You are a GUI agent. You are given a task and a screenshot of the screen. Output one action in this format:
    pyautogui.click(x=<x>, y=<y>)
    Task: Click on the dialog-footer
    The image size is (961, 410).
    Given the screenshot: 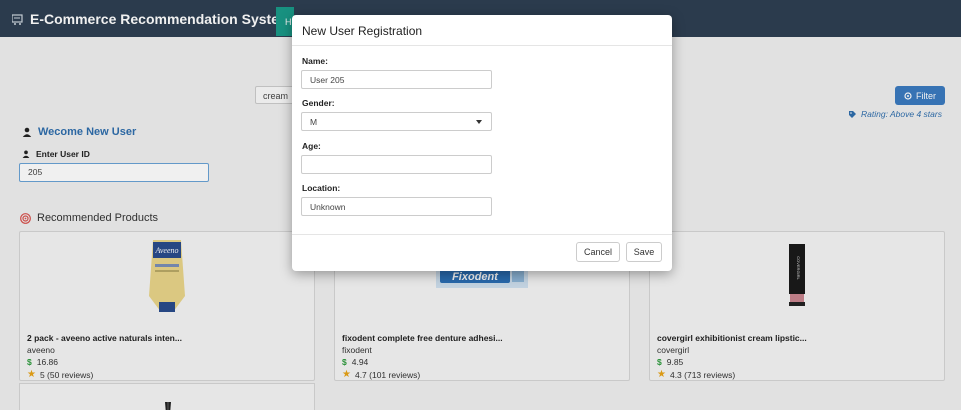 What is the action you would take?
    pyautogui.click(x=482, y=234)
    